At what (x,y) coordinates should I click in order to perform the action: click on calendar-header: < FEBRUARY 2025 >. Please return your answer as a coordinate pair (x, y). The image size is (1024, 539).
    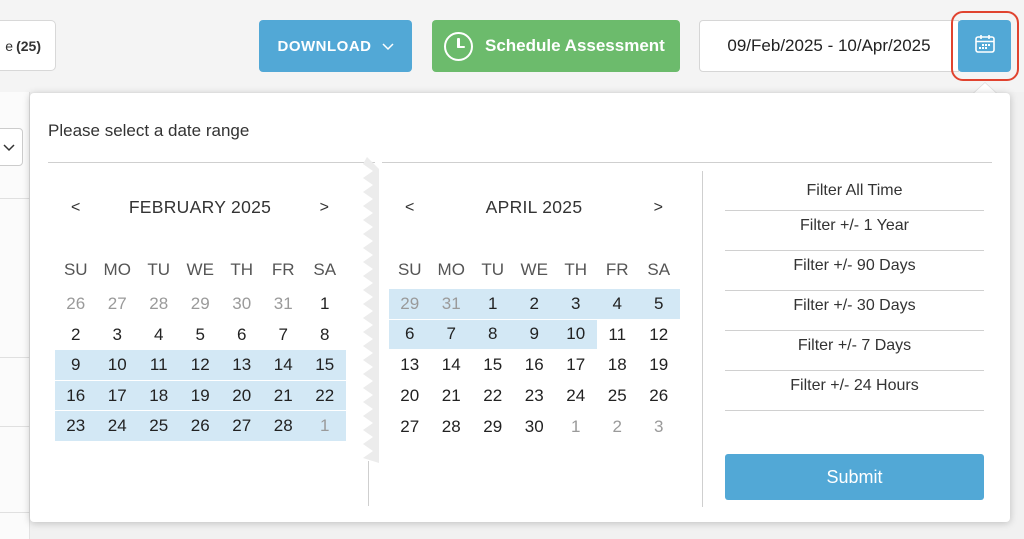
    Looking at the image, I should click on (200, 210).